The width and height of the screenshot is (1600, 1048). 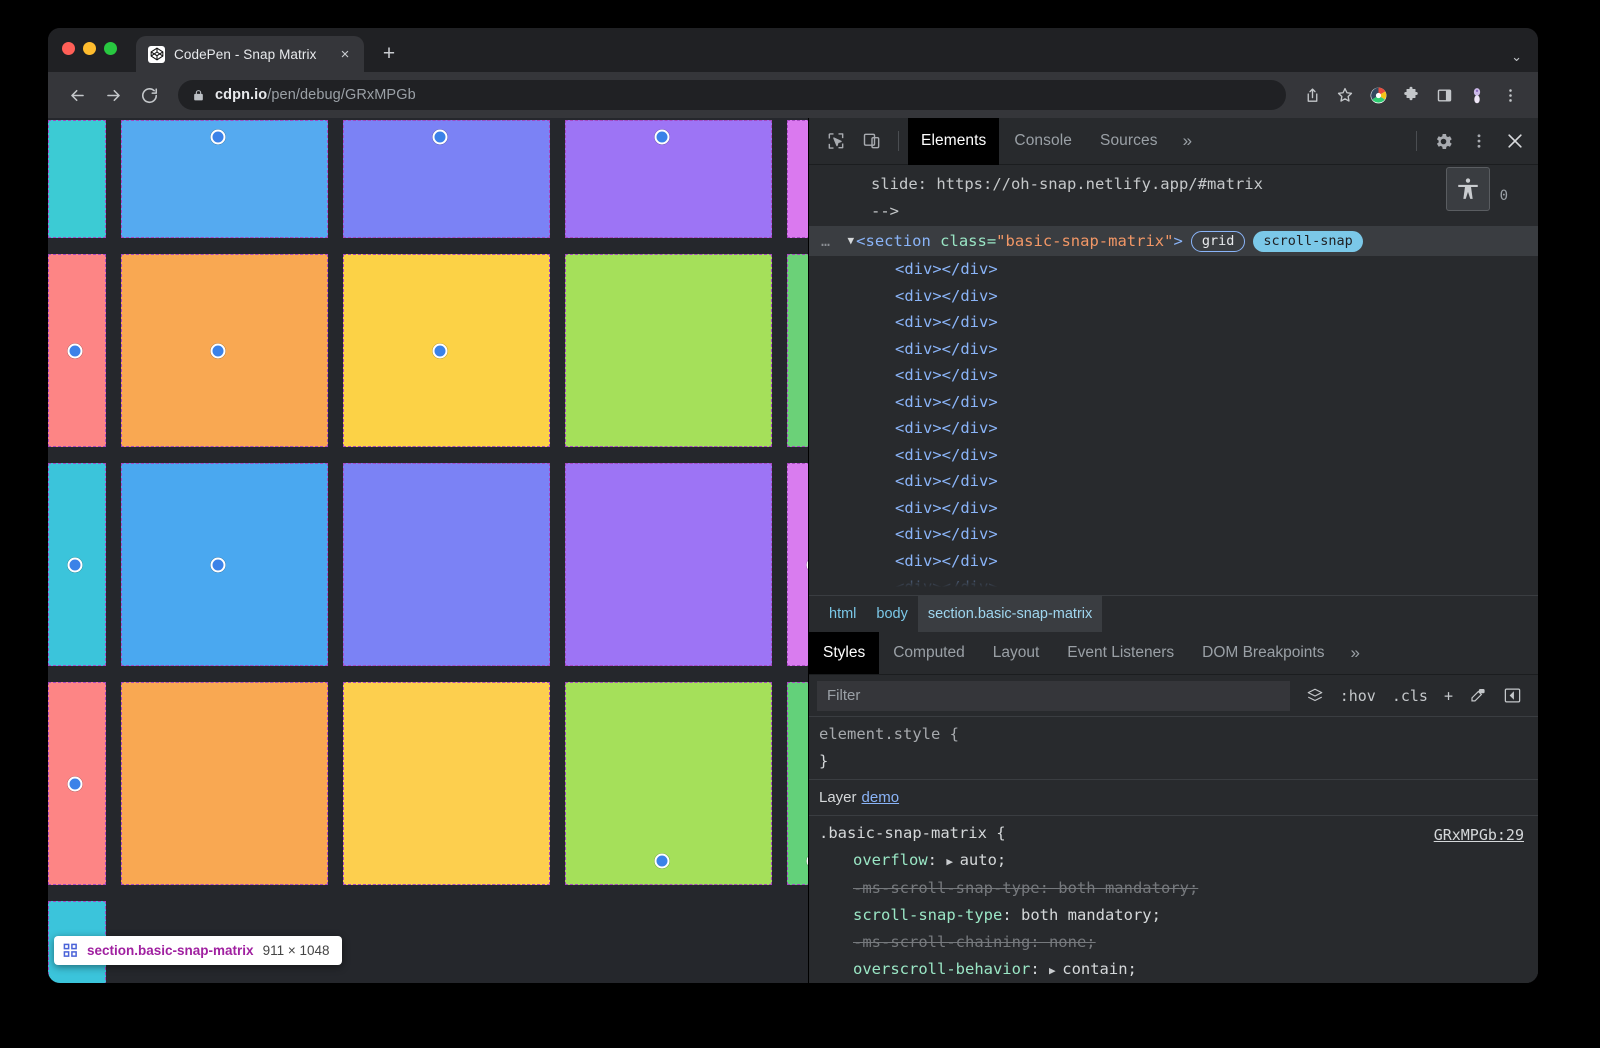 I want to click on class-toggle-button: .cls, so click(x=1410, y=696).